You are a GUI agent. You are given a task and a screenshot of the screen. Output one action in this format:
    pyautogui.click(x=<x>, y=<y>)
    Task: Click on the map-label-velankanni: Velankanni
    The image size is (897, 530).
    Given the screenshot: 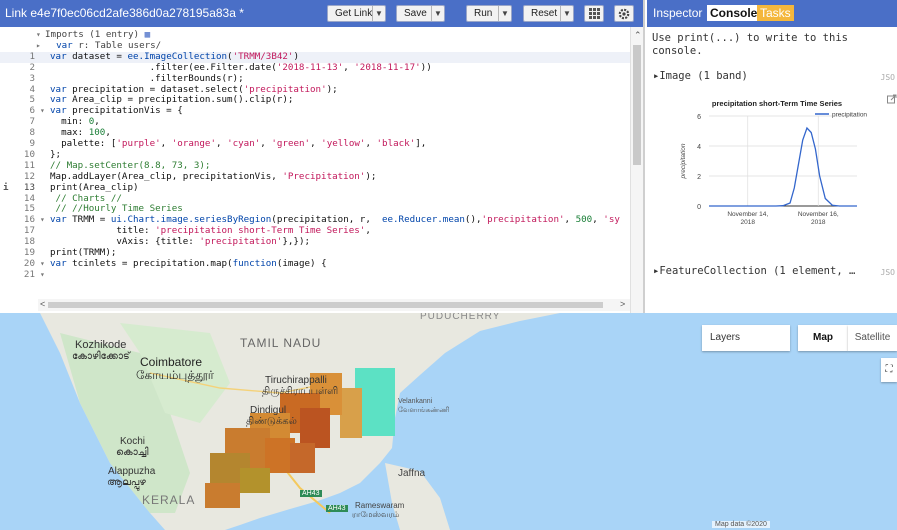 What is the action you would take?
    pyautogui.click(x=415, y=401)
    